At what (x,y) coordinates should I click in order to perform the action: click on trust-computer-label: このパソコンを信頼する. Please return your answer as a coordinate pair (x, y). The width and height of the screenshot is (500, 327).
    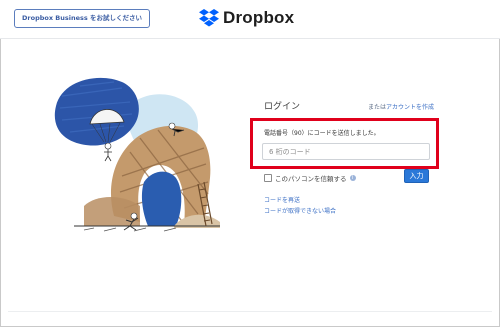
    Looking at the image, I should click on (311, 178).